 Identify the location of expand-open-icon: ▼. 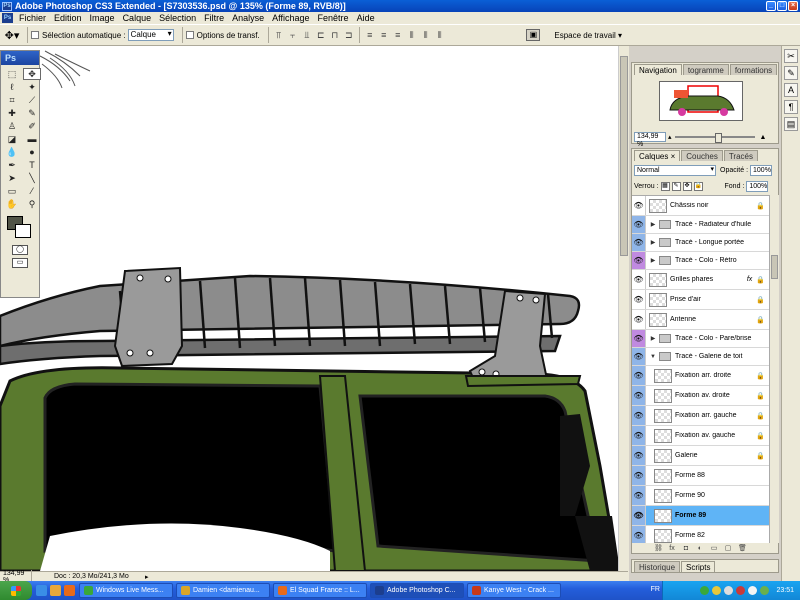
(653, 357).